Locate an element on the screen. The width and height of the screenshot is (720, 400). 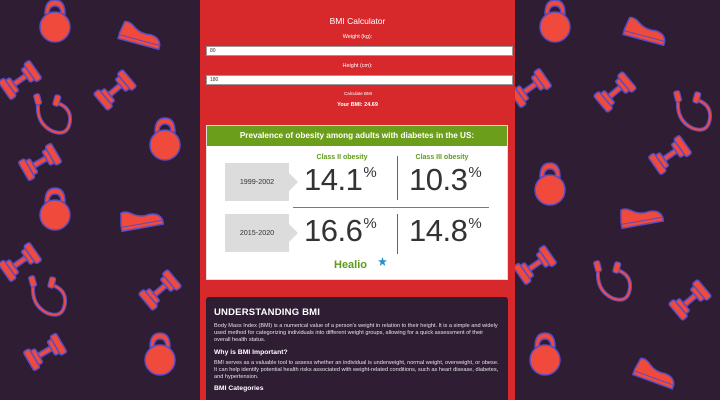
categories-heading: BMI Categories is located at coordinates (239, 389).